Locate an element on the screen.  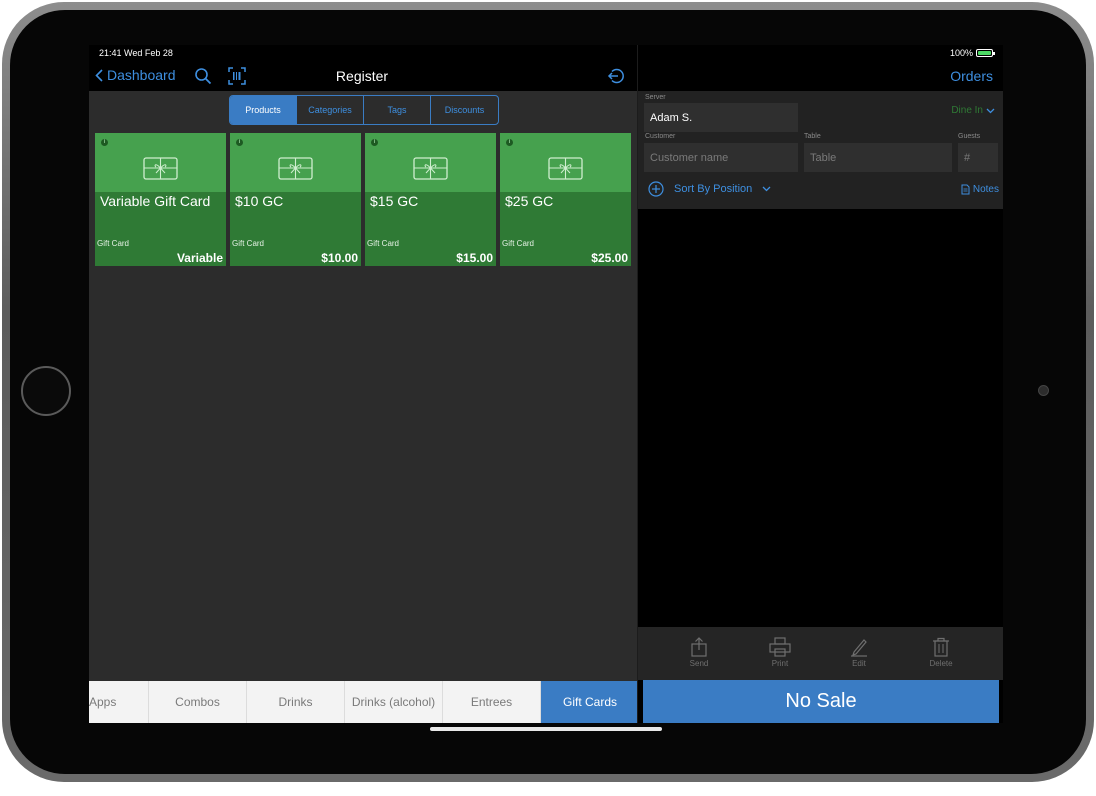
notes-button: Notes is located at coordinates (980, 189).